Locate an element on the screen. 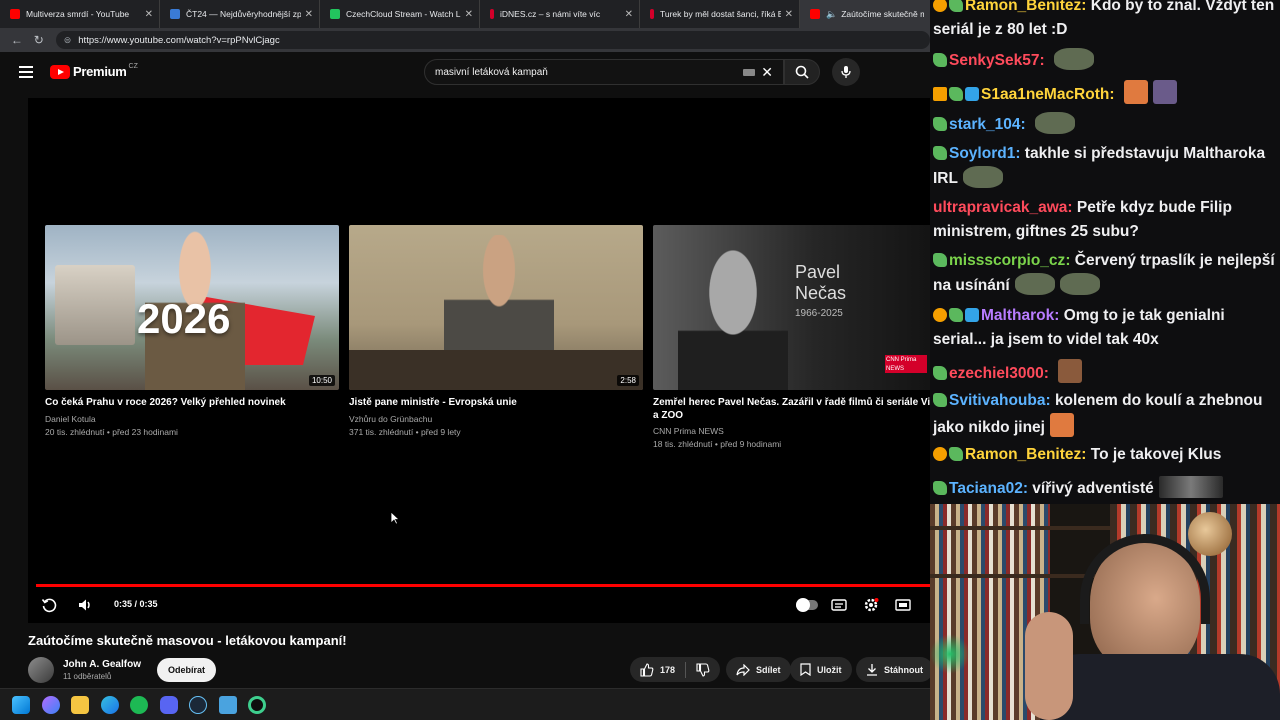 Image resolution: width=1280 pixels, height=720 pixels. crown-badge-icon is located at coordinates (940, 94).